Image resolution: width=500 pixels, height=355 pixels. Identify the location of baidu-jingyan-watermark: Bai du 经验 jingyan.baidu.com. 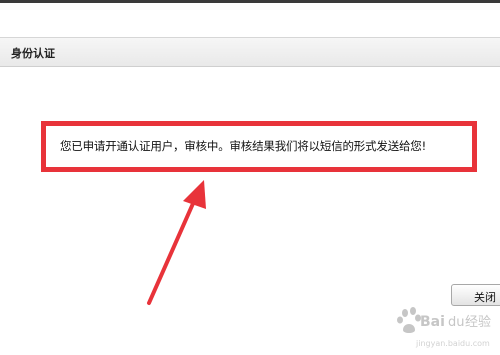
(444, 327).